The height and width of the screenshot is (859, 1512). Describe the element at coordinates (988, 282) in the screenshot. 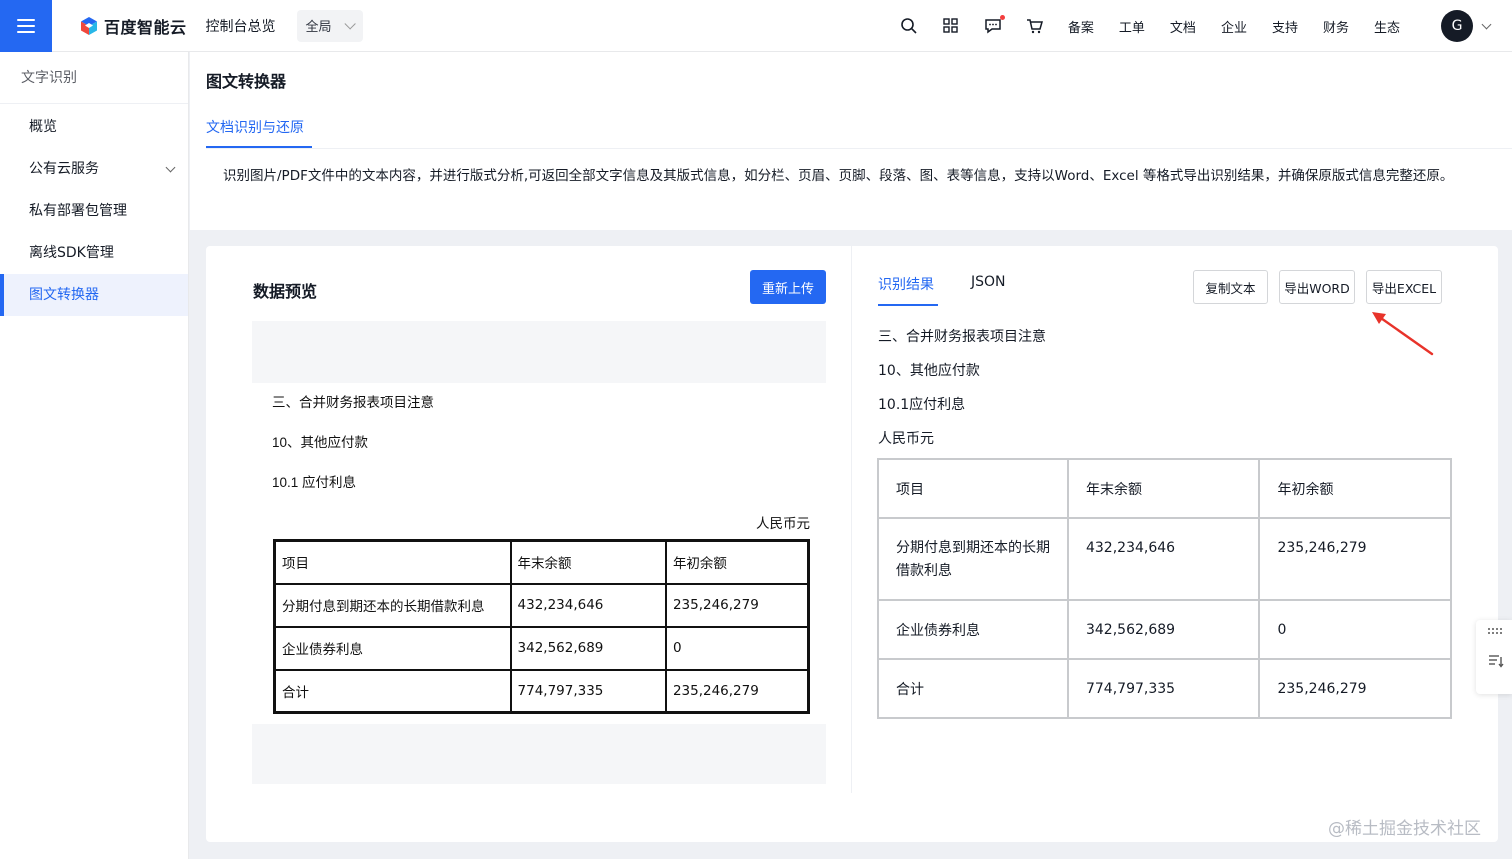

I see `tab-json: JSON` at that location.